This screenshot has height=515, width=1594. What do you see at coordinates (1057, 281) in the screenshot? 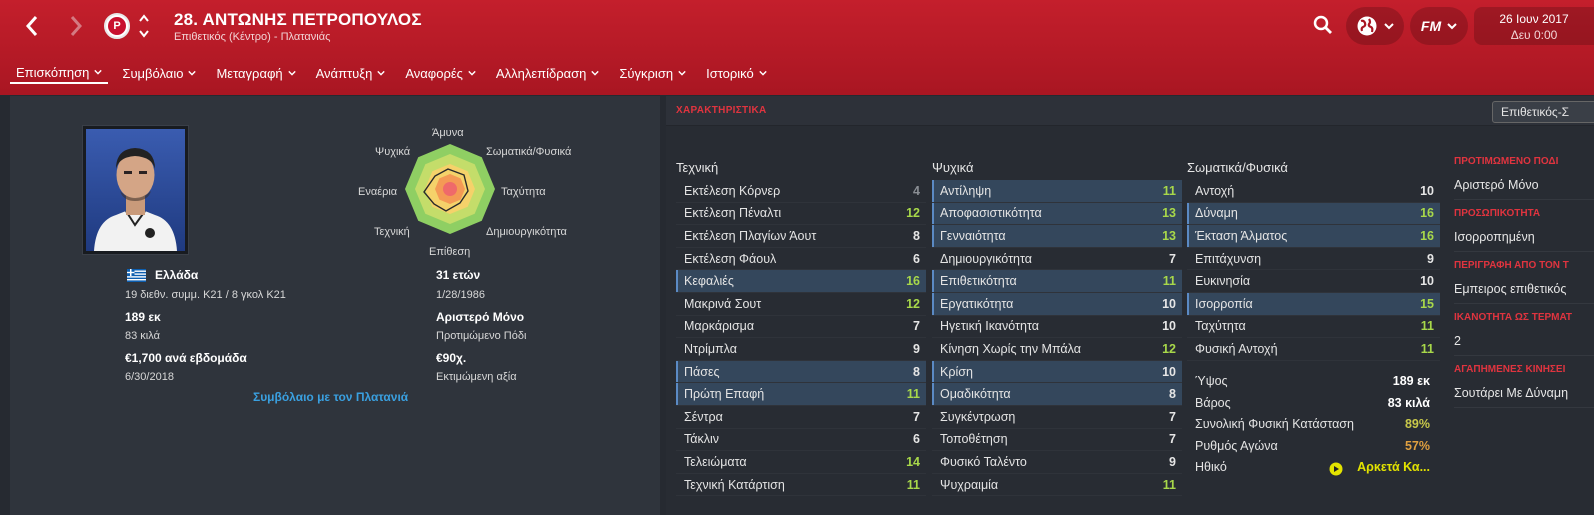
I see `mental-attribute-row: Επιθετικότητα 11` at bounding box center [1057, 281].